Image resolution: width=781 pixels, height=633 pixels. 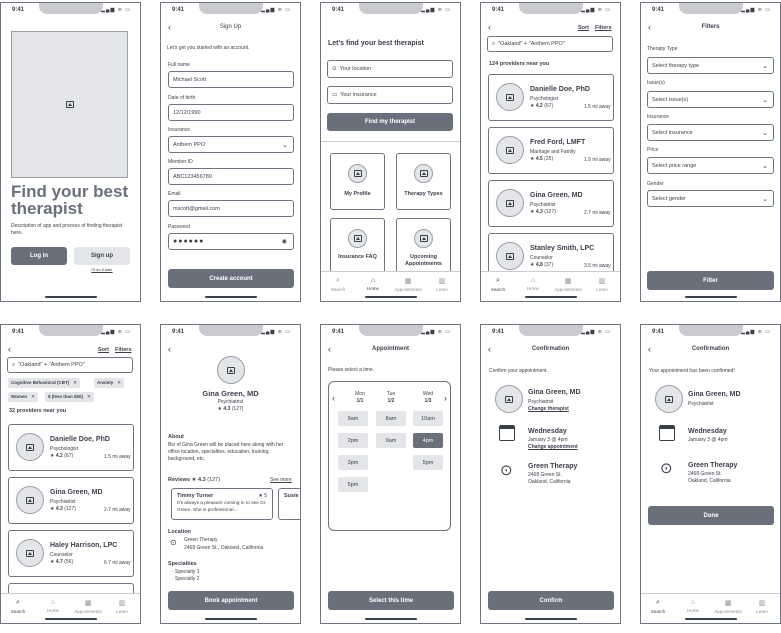 I want to click on filter-button: Filter, so click(x=710, y=280).